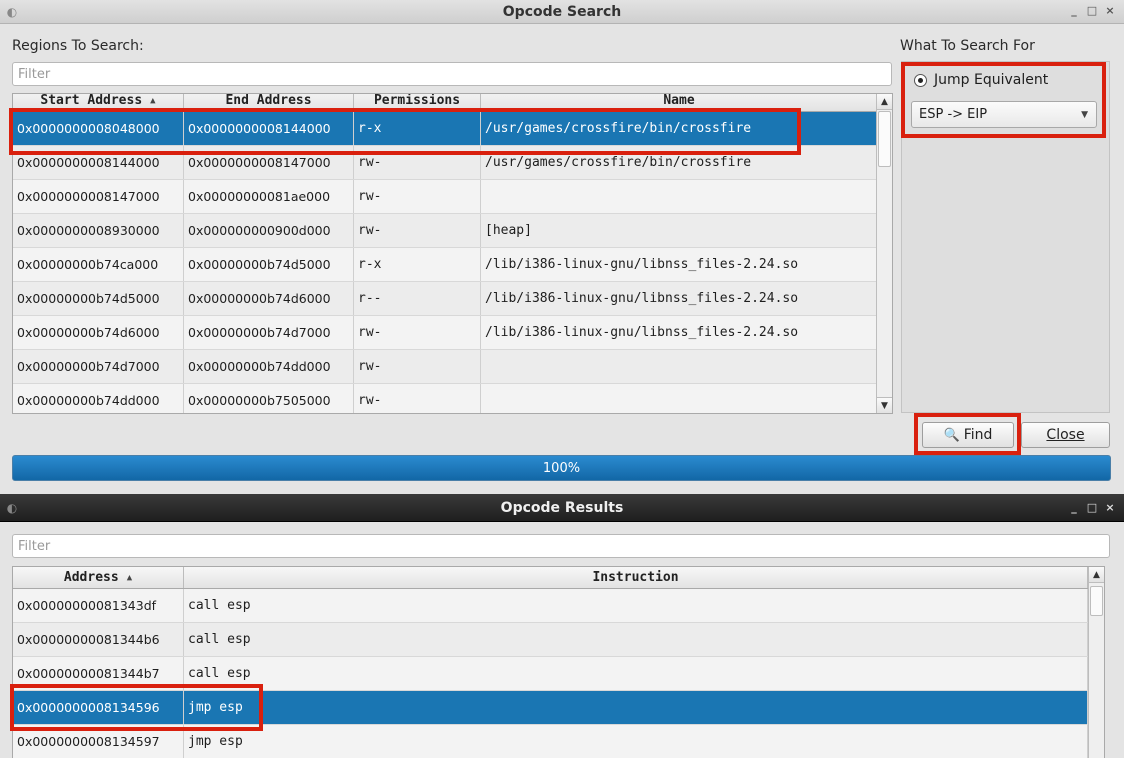 This screenshot has height=758, width=1124. What do you see at coordinates (991, 80) in the screenshot?
I see `radio-label: Jump Equivalent` at bounding box center [991, 80].